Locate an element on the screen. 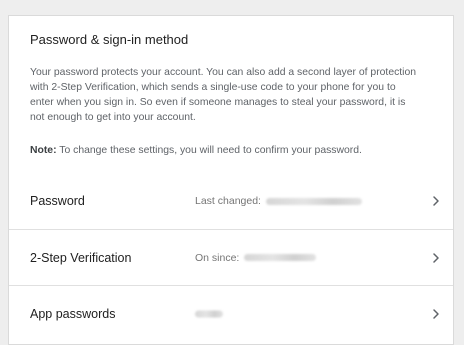 This screenshot has height=345, width=464. password-last-changed: Last changed: is located at coordinates (278, 201).